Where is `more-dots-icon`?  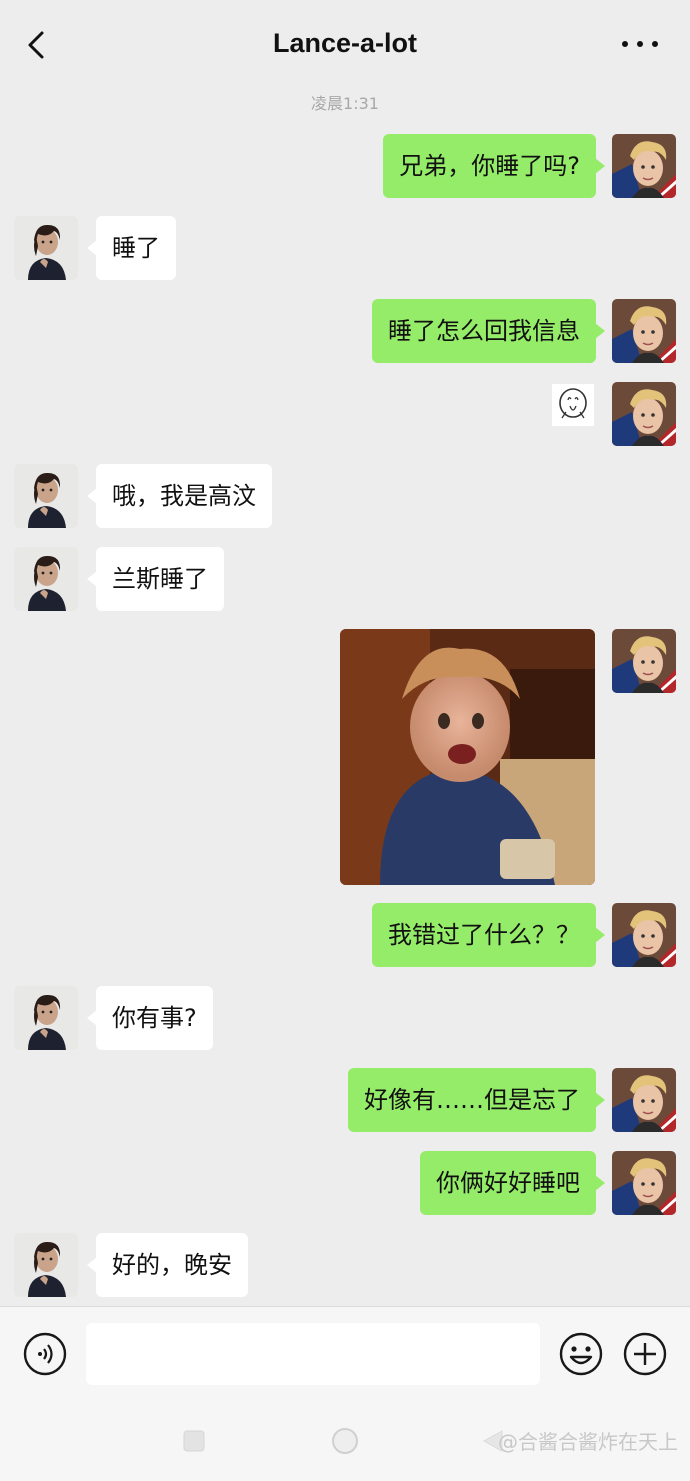
more-dots-icon is located at coordinates (640, 44).